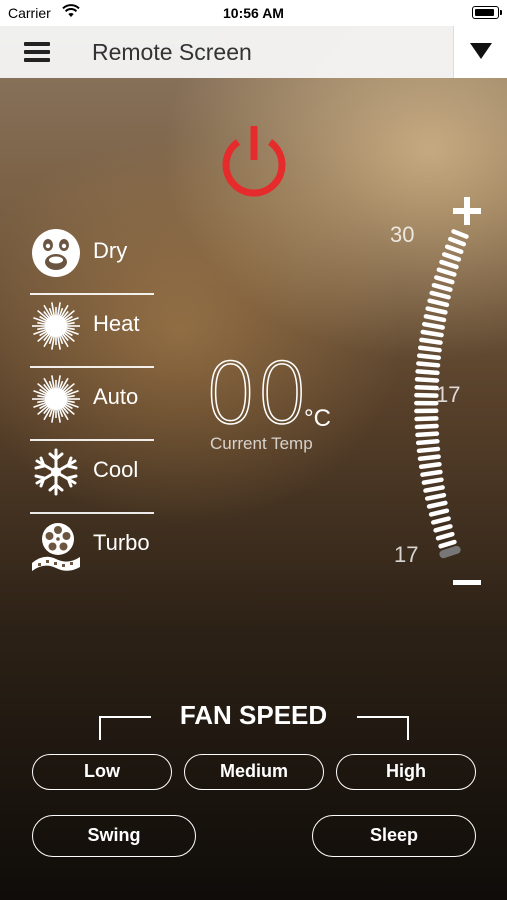 This screenshot has width=507, height=900. I want to click on mode-label-auto: Auto, so click(116, 396).